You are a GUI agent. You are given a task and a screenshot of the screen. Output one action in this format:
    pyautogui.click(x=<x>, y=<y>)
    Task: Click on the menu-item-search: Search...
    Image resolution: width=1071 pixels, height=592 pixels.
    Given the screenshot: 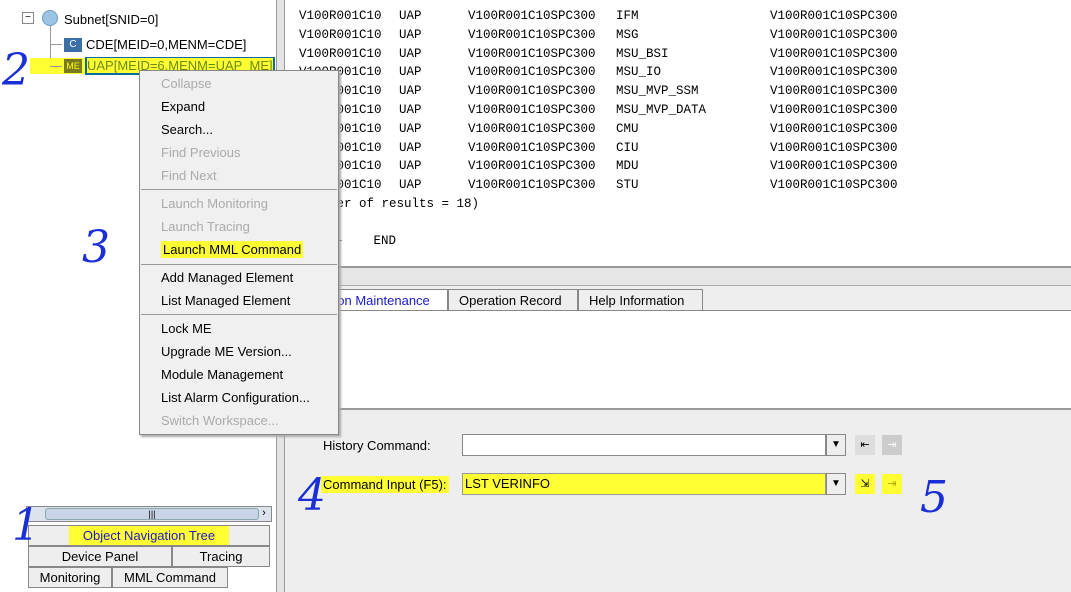 What is the action you would take?
    pyautogui.click(x=187, y=130)
    